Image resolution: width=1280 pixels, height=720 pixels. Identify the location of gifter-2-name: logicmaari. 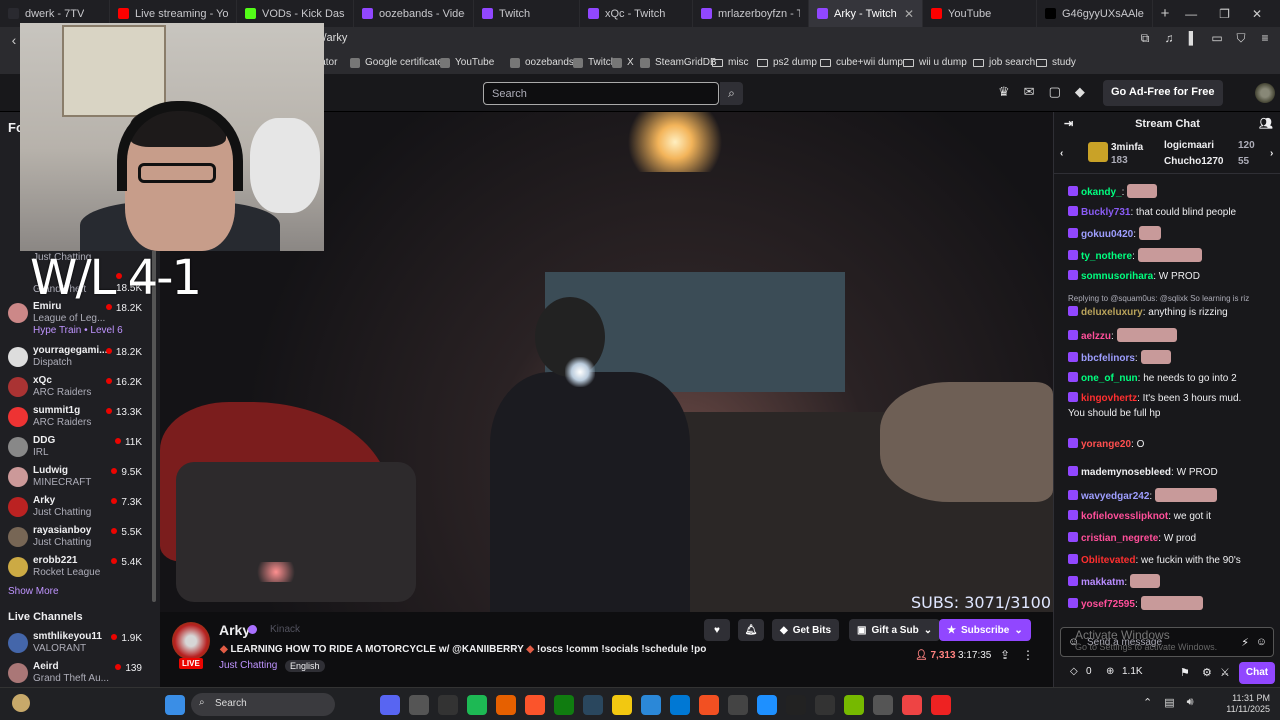
(1189, 145).